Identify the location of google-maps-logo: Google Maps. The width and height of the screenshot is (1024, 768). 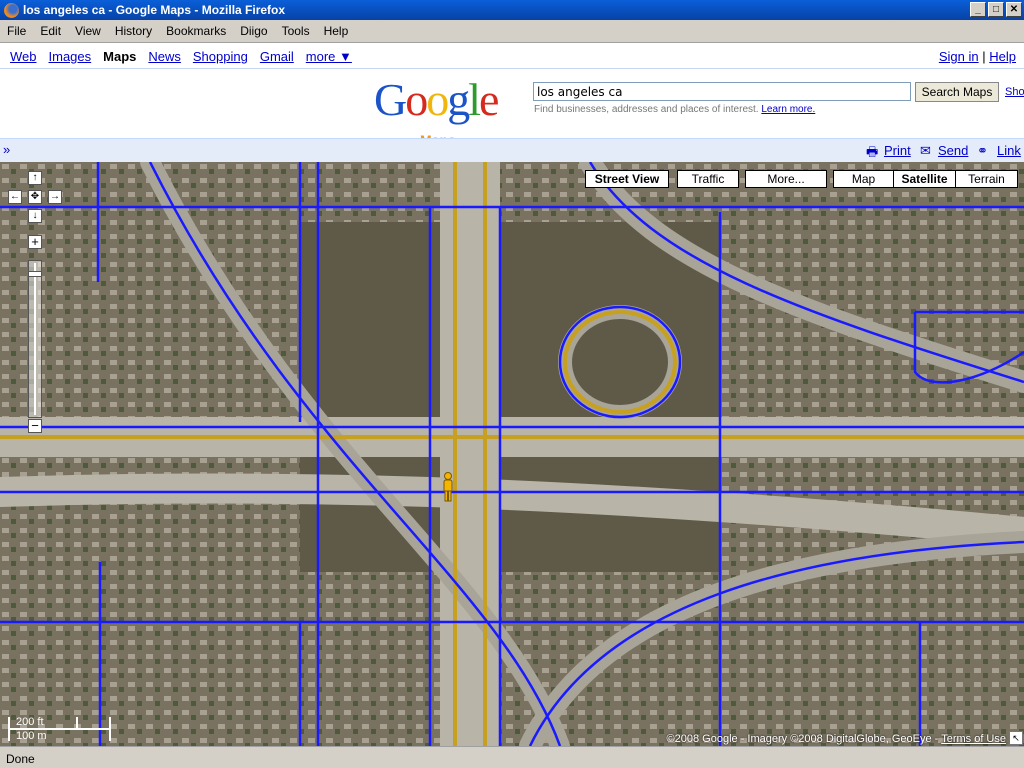
(436, 112).